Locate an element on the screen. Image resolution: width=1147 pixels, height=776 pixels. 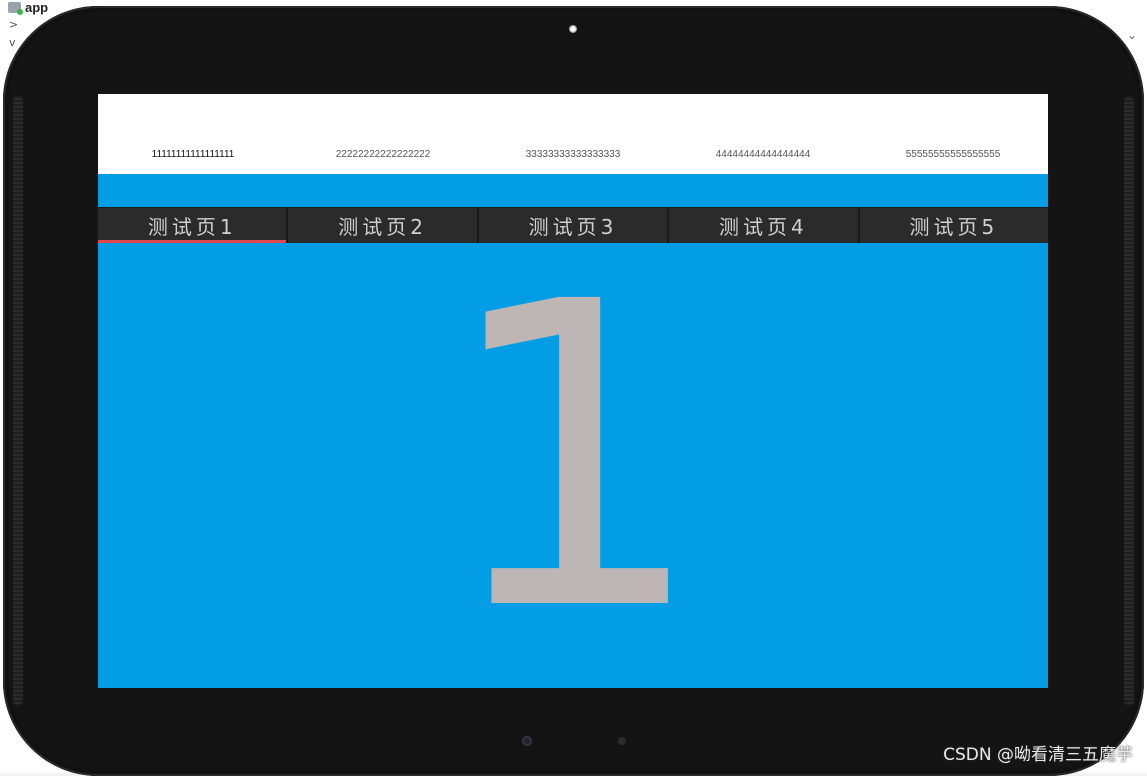
top-label-5: 55555555555555555 is located at coordinates (953, 134).